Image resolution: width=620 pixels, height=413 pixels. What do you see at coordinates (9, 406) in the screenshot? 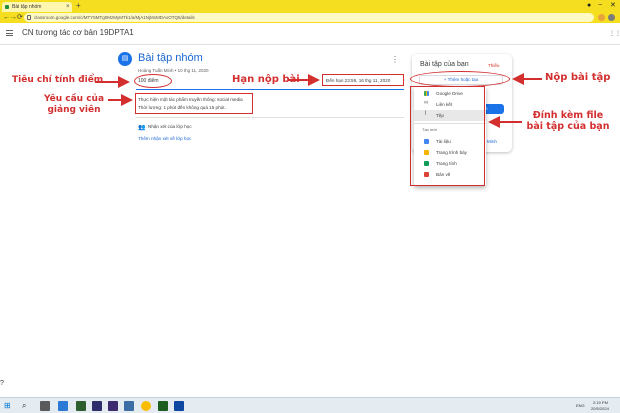
I see `windows-start-icon: ⊞` at bounding box center [9, 406].